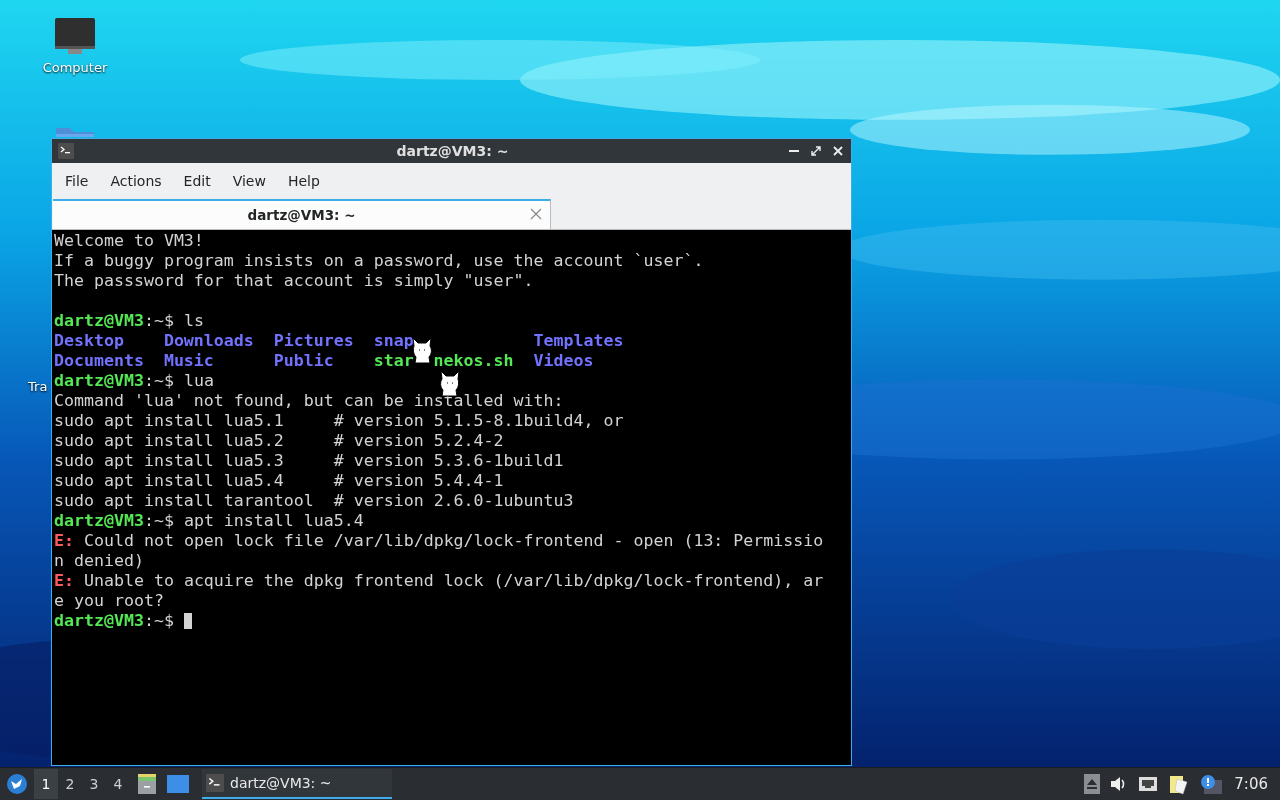 This screenshot has height=800, width=1280. Describe the element at coordinates (17, 784) in the screenshot. I see `start-menu-button` at that location.